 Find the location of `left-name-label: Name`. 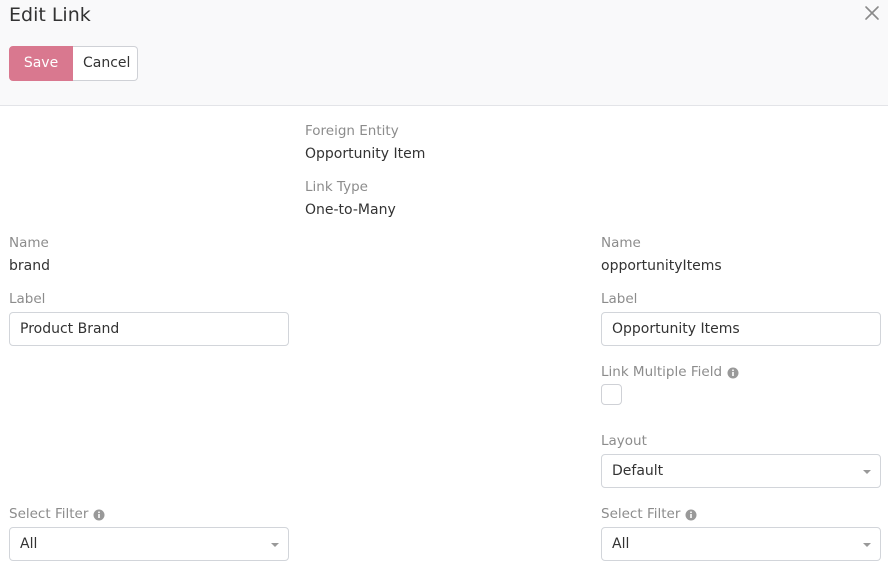

left-name-label: Name is located at coordinates (29, 243).